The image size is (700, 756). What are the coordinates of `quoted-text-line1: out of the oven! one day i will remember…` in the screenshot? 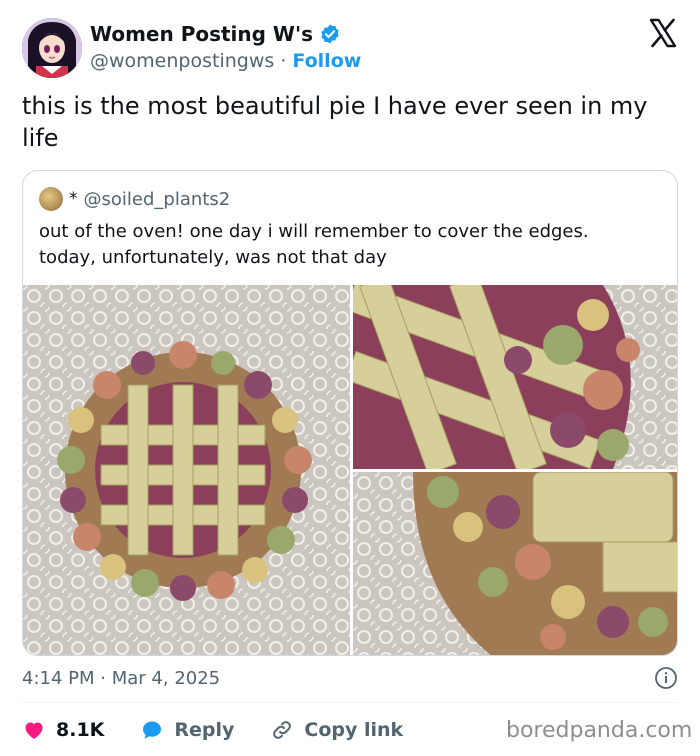 It's located at (314, 231).